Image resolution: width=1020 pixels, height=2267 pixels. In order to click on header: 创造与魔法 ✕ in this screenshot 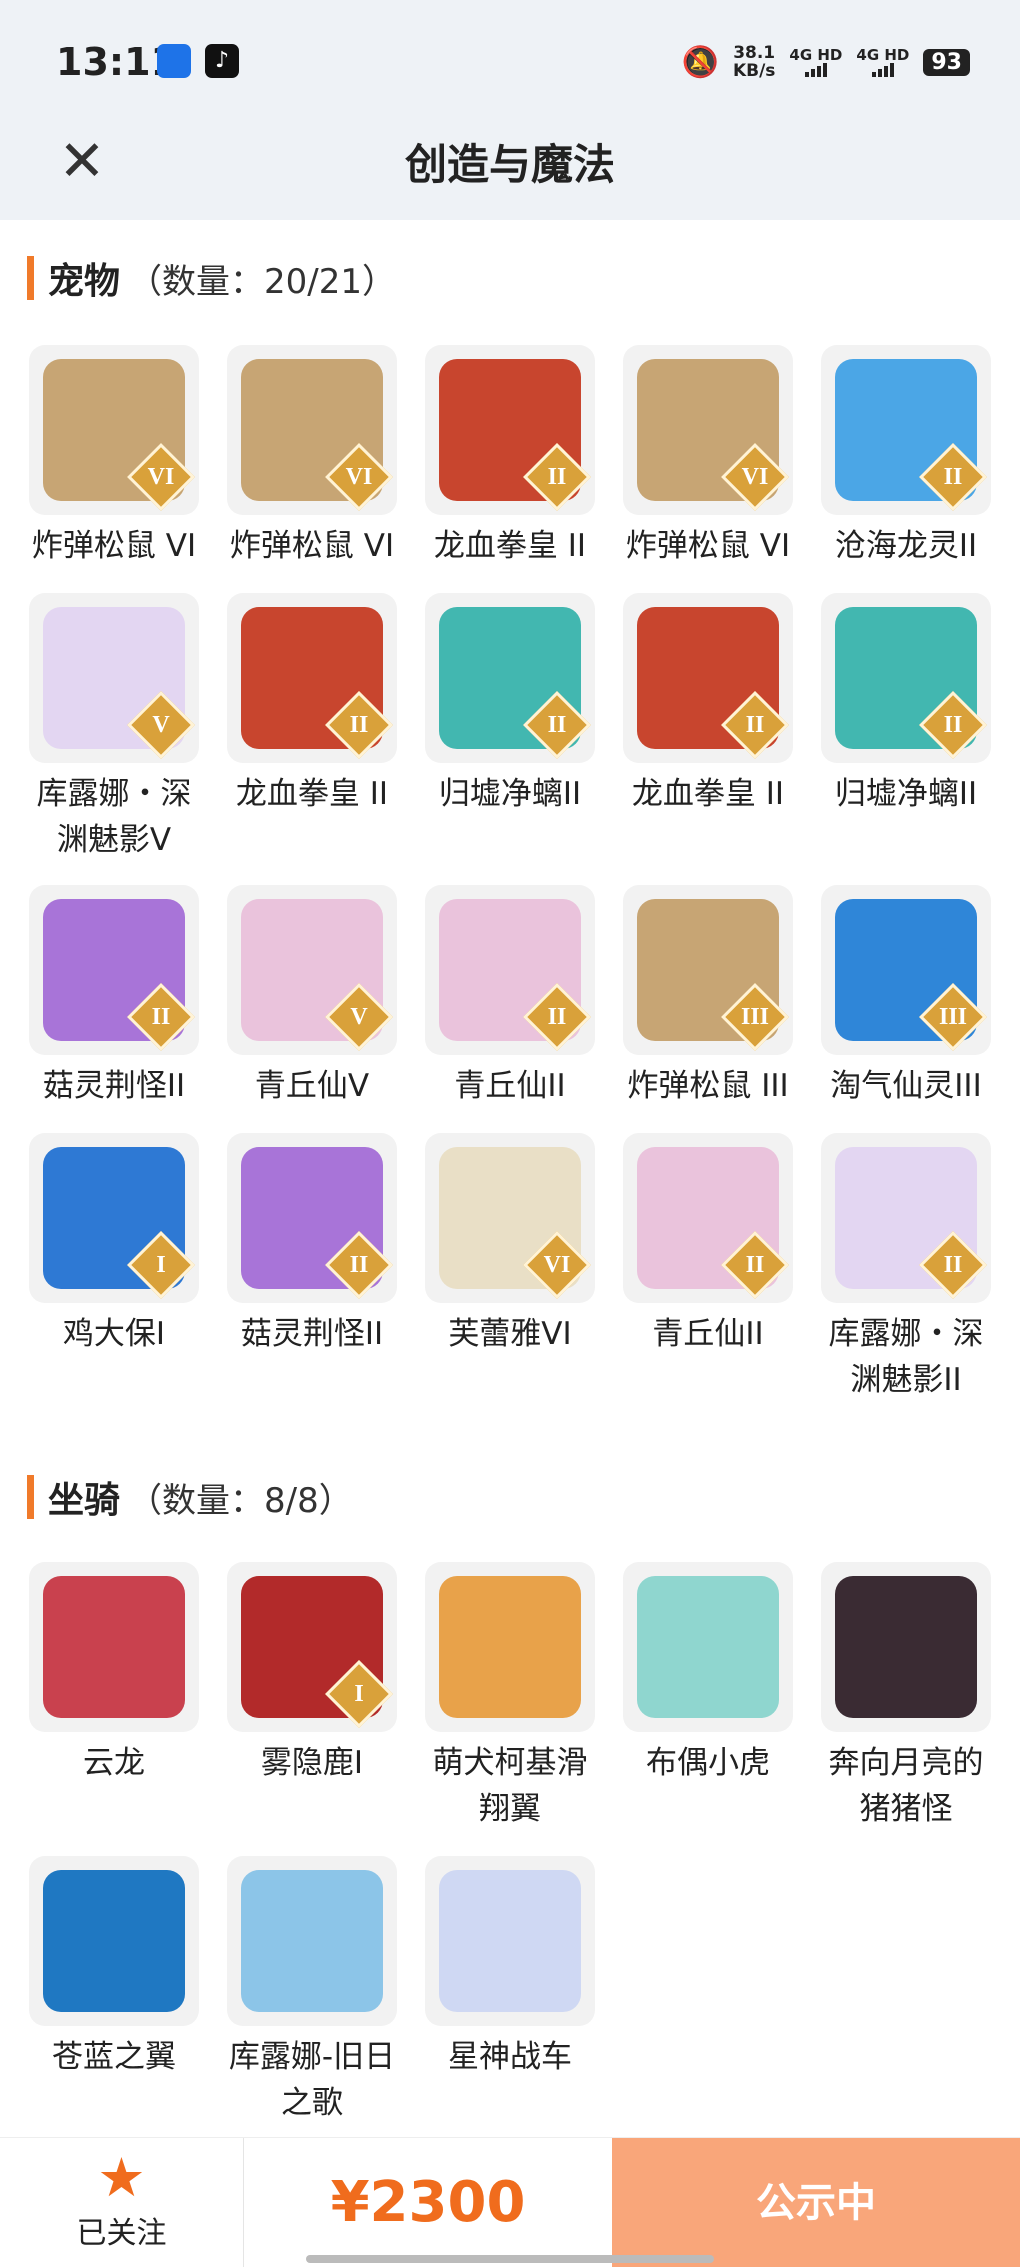, I will do `click(510, 170)`.